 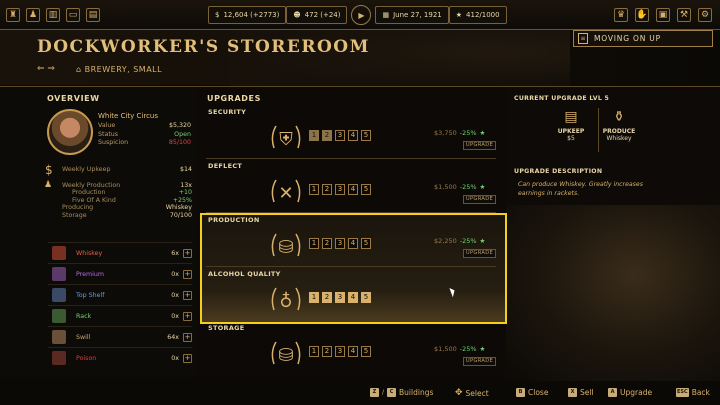 What do you see at coordinates (175, 253) in the screenshot?
I see `item-count: 6x` at bounding box center [175, 253].